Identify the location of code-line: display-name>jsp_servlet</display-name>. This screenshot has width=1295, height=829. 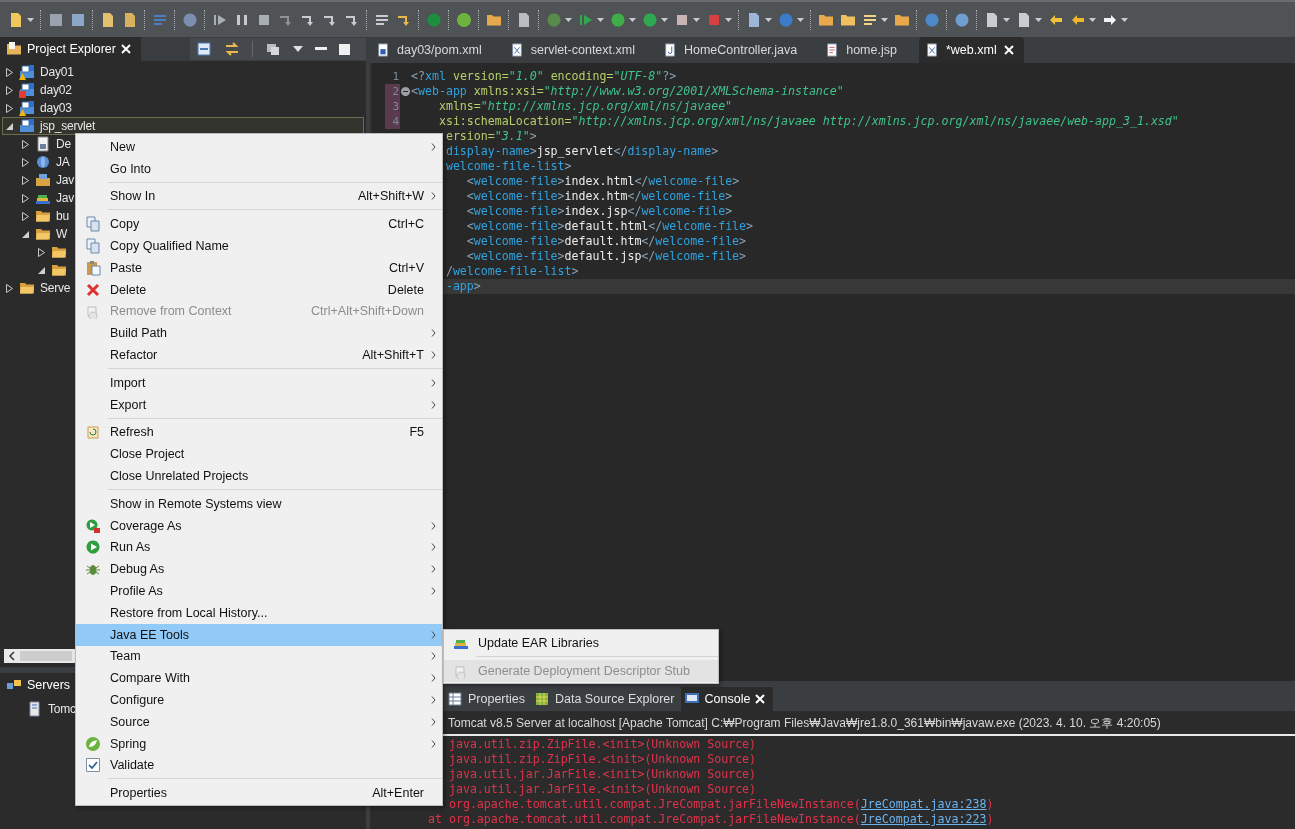
(582, 151).